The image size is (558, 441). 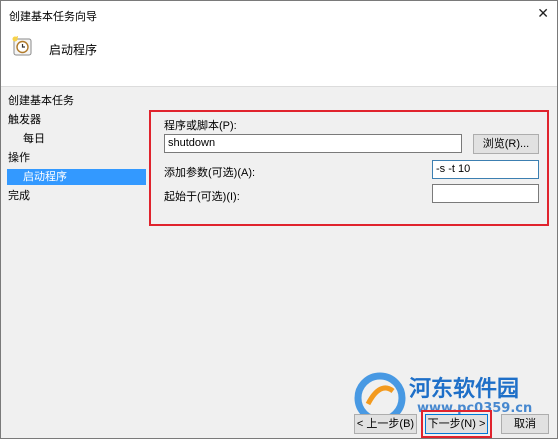 What do you see at coordinates (543, 13) in the screenshot?
I see `close-icon: ✕` at bounding box center [543, 13].